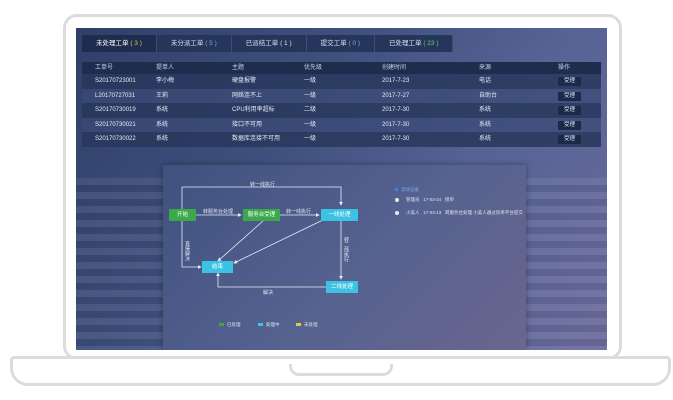 The width and height of the screenshot is (673, 400). Describe the element at coordinates (262, 197) in the screenshot. I see `edge-top` at that location.